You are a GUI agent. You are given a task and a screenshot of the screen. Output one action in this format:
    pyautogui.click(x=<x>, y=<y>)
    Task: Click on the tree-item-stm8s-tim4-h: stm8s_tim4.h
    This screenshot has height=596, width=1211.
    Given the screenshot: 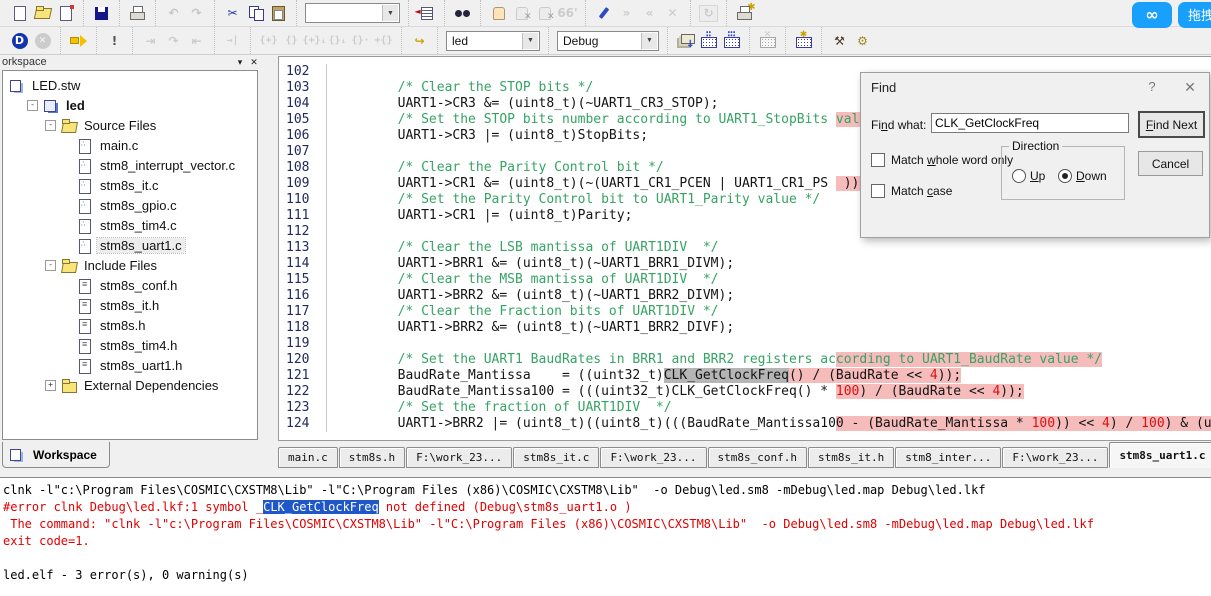 What is the action you would take?
    pyautogui.click(x=130, y=345)
    